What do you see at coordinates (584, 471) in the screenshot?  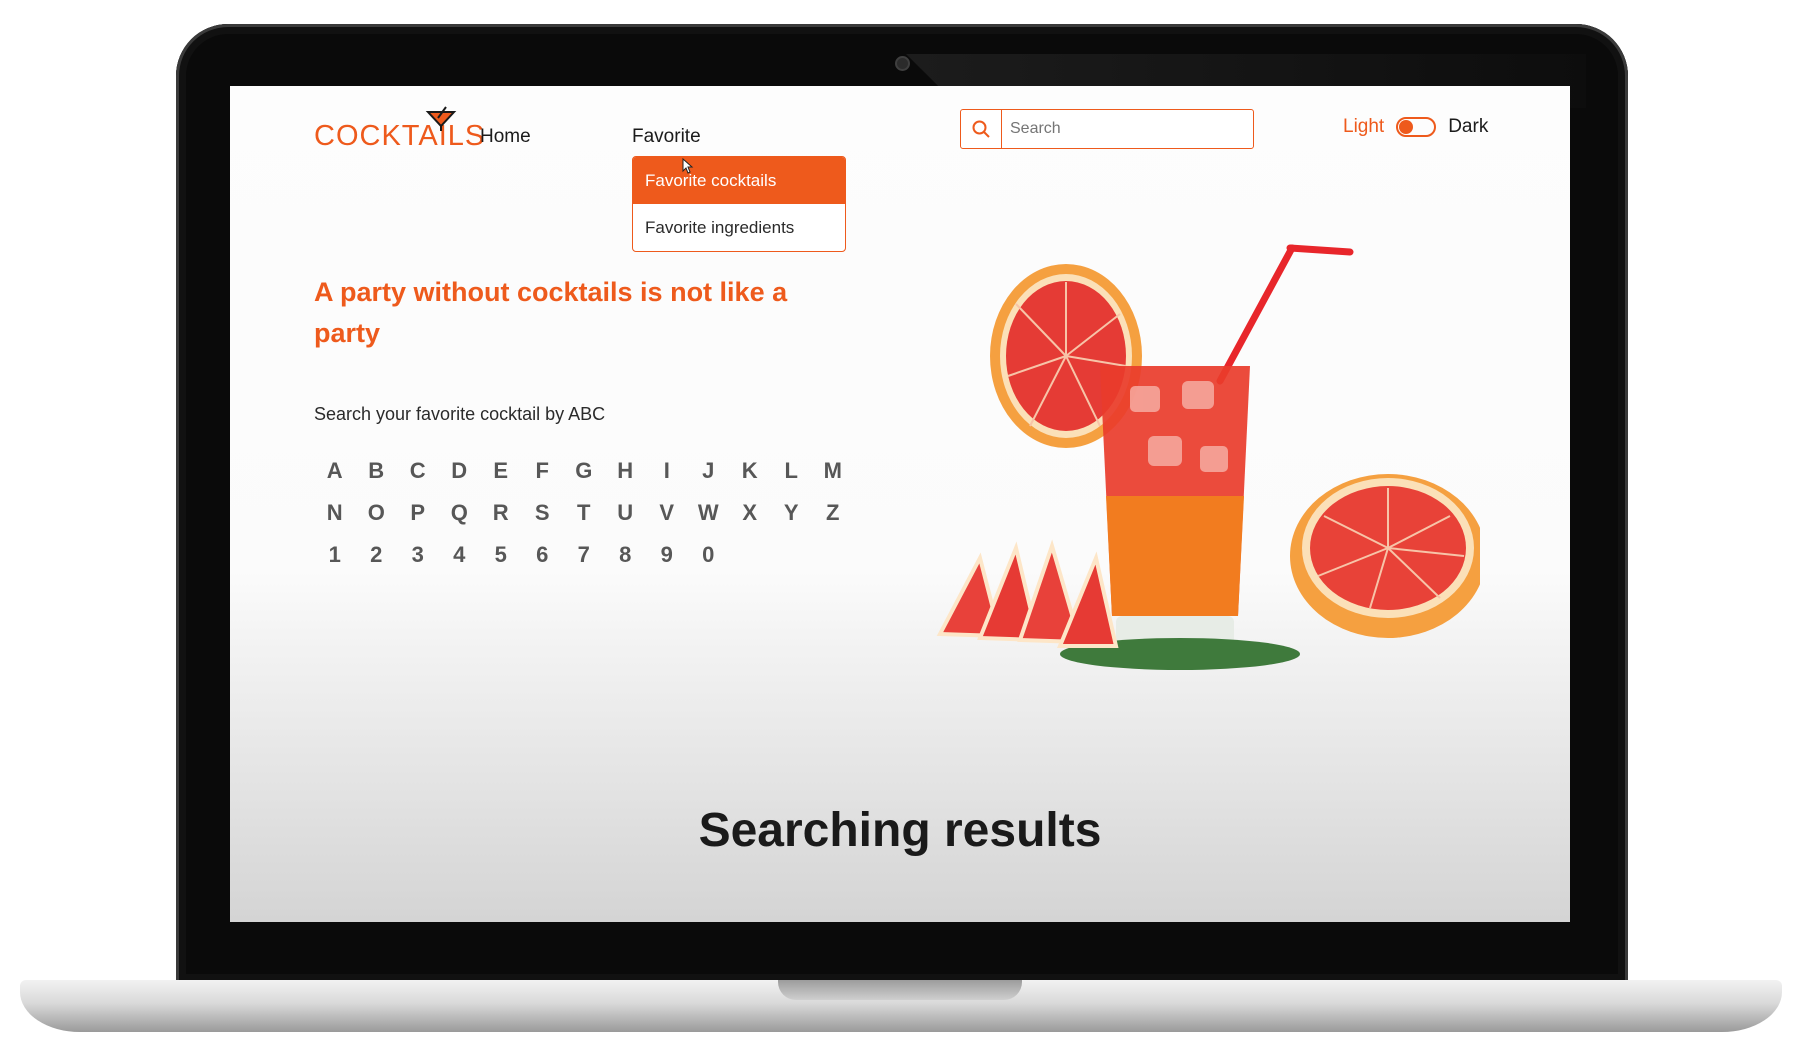 I see `letter-g: G` at bounding box center [584, 471].